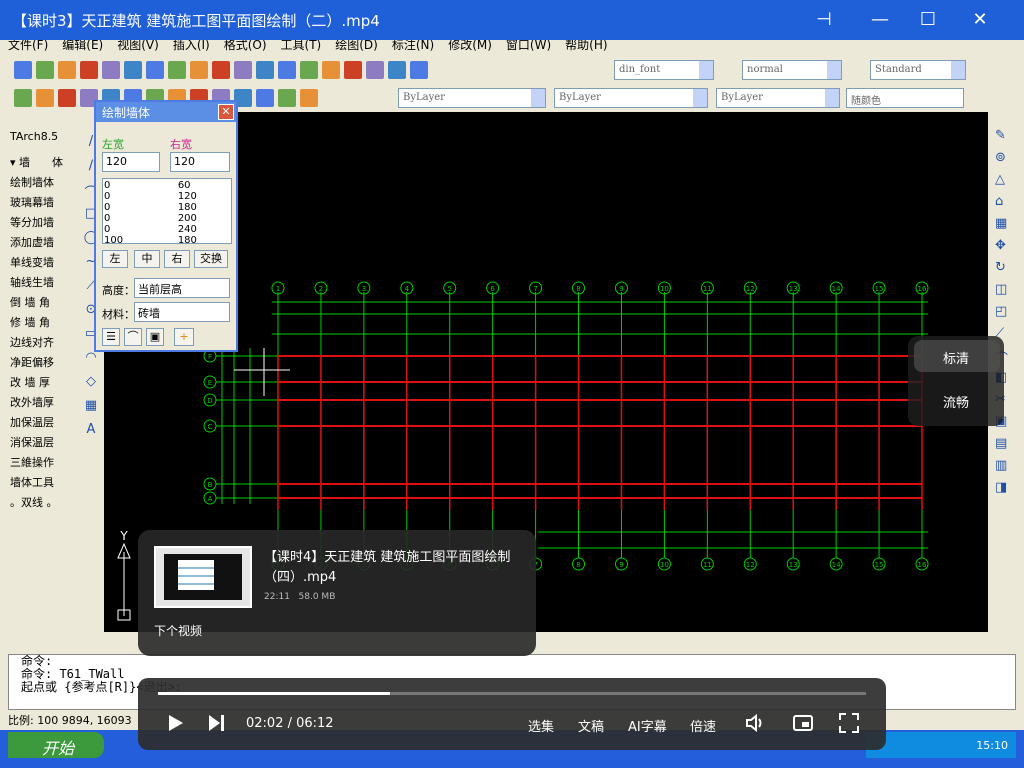 The height and width of the screenshot is (768, 1024). I want to click on next-video-thumbnail, so click(203, 577).